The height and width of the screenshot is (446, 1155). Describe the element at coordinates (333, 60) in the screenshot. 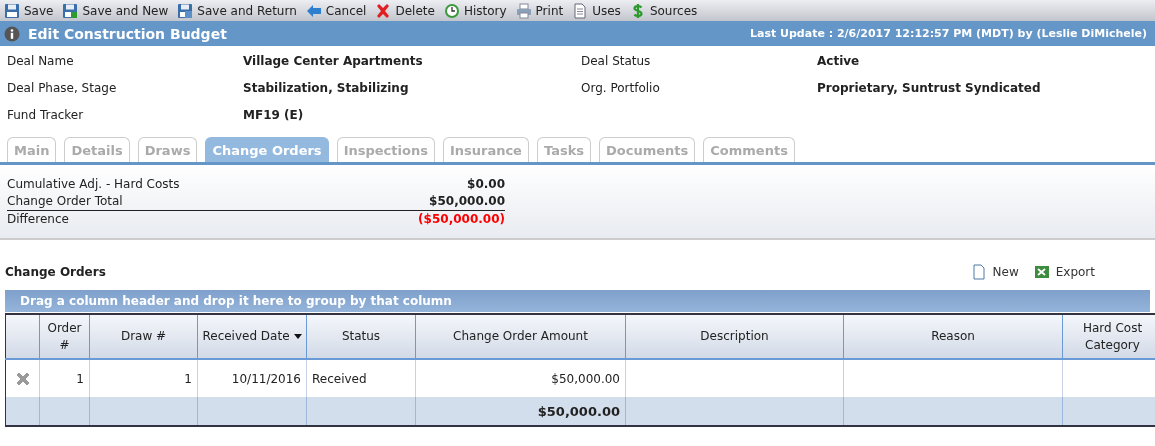

I see `field-value: Village Center Apartments` at that location.